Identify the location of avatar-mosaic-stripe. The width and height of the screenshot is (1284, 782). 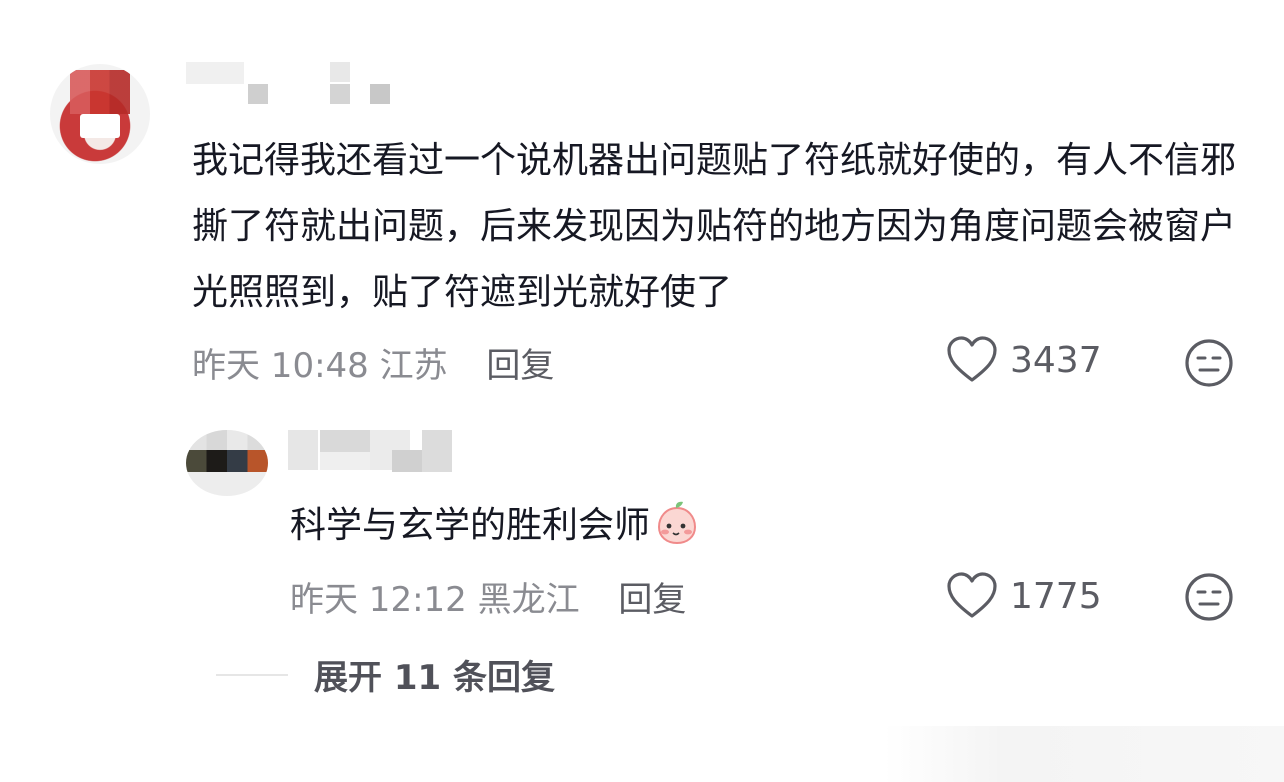
(227, 461).